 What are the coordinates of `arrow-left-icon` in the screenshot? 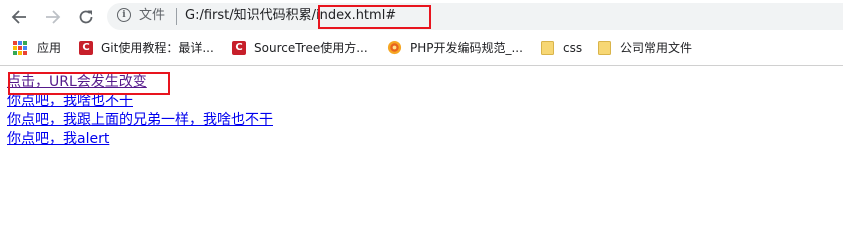 It's located at (18, 17).